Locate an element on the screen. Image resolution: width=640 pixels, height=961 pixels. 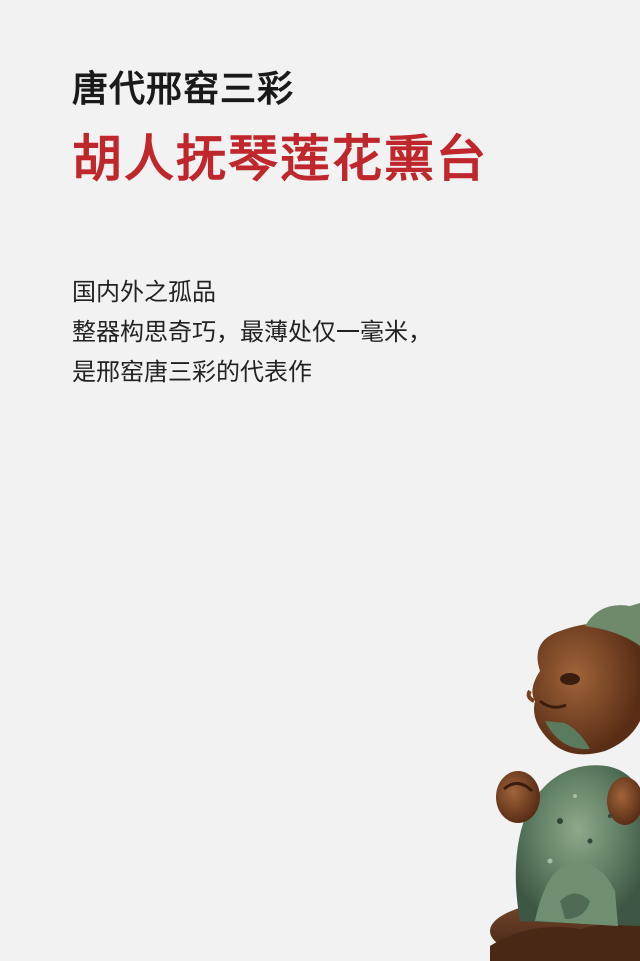
description: 国内外之孤品 整器构思奇巧，最薄处仅一毫米， 是邢窑唐三彩的代表作 is located at coordinates (252, 332).